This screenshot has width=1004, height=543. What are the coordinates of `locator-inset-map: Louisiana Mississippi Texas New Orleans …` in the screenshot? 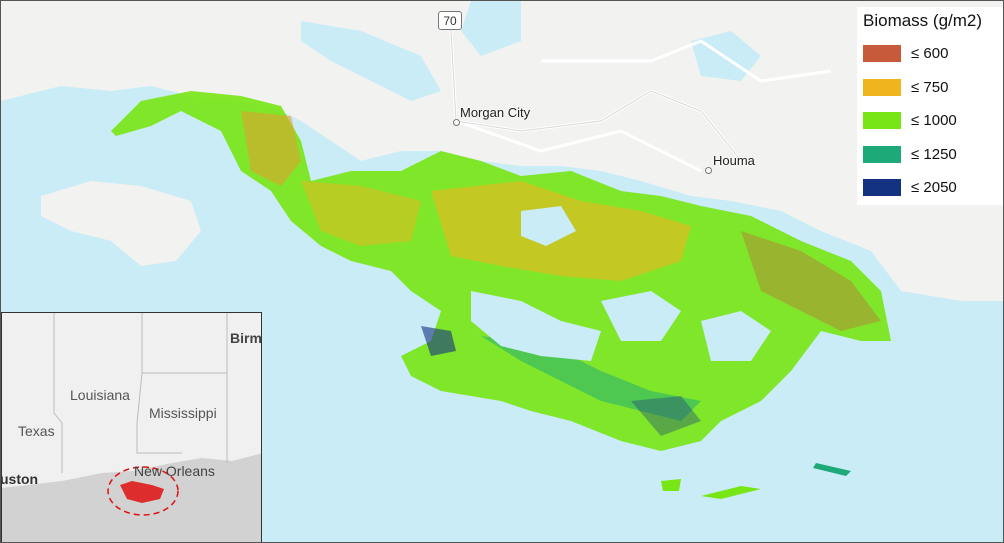 It's located at (131, 427).